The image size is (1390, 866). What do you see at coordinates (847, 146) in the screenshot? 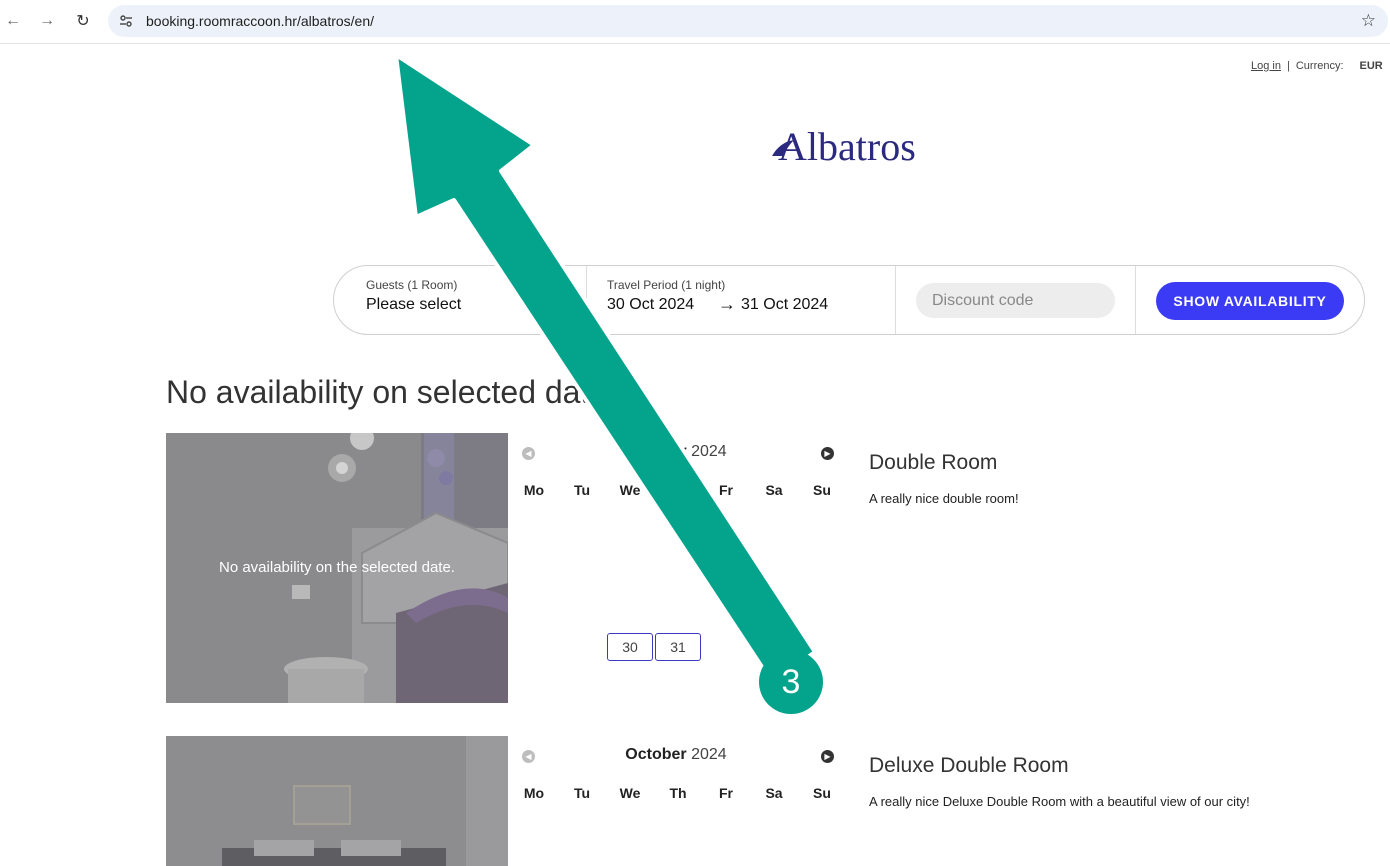
I see `svg-text: Albatros` at bounding box center [847, 146].